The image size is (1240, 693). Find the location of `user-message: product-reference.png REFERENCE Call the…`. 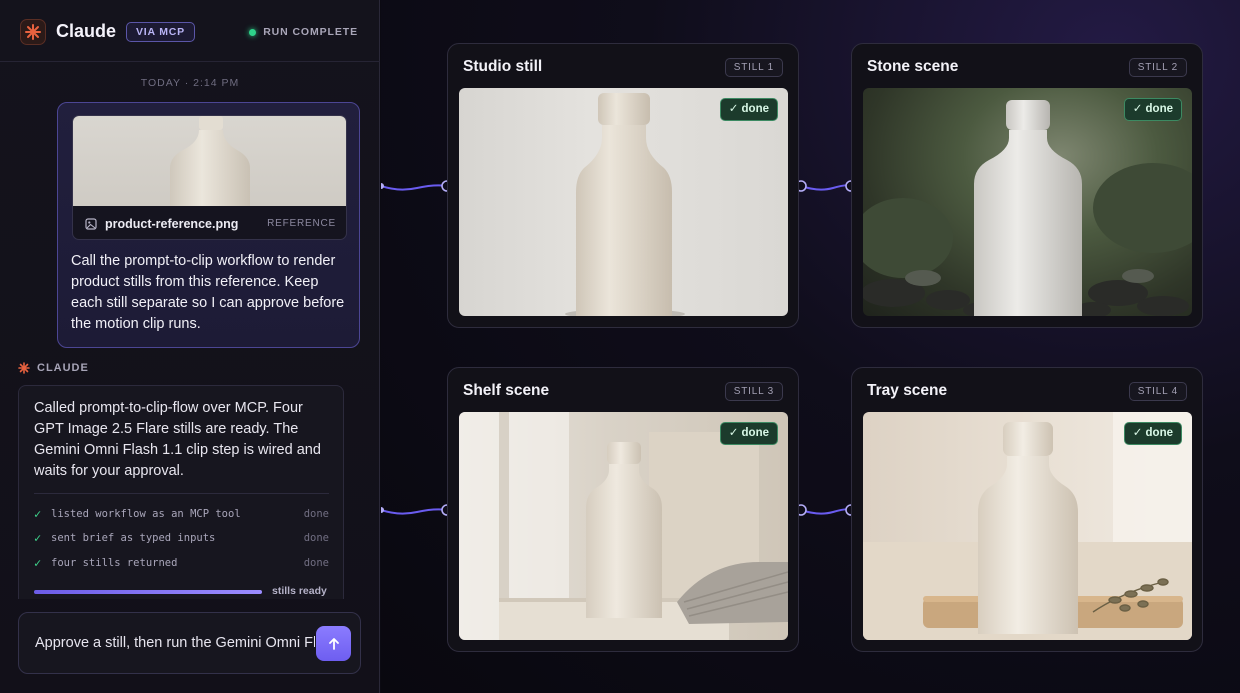

user-message: product-reference.png REFERENCE Call the… is located at coordinates (208, 225).